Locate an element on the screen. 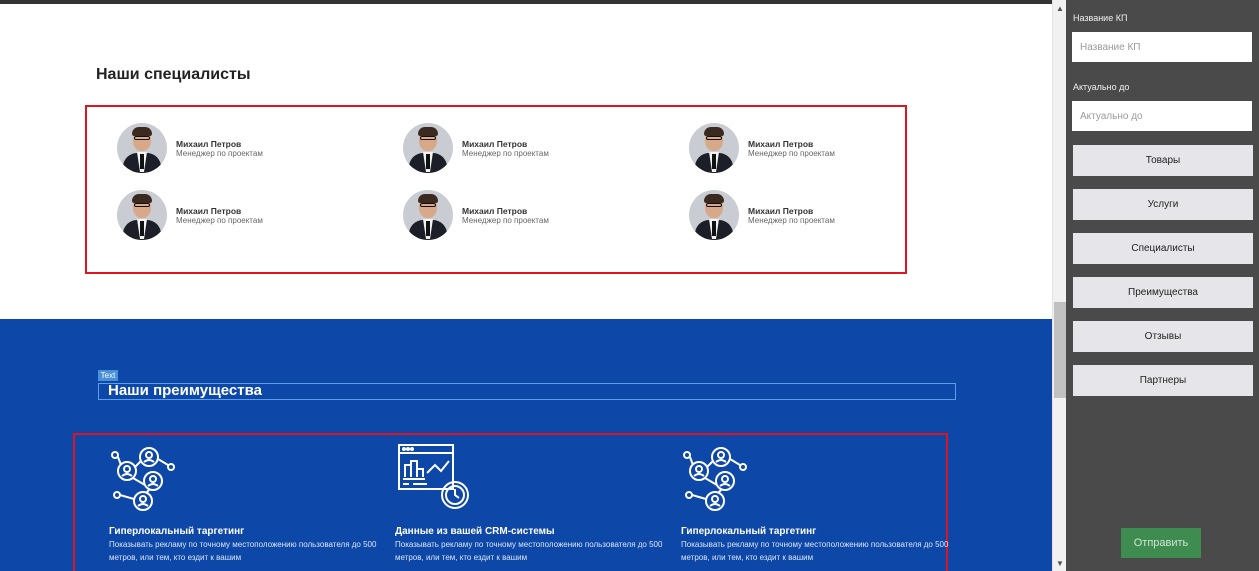 The image size is (1259, 571). valid-until-label: Актуально до is located at coordinates (1101, 87).